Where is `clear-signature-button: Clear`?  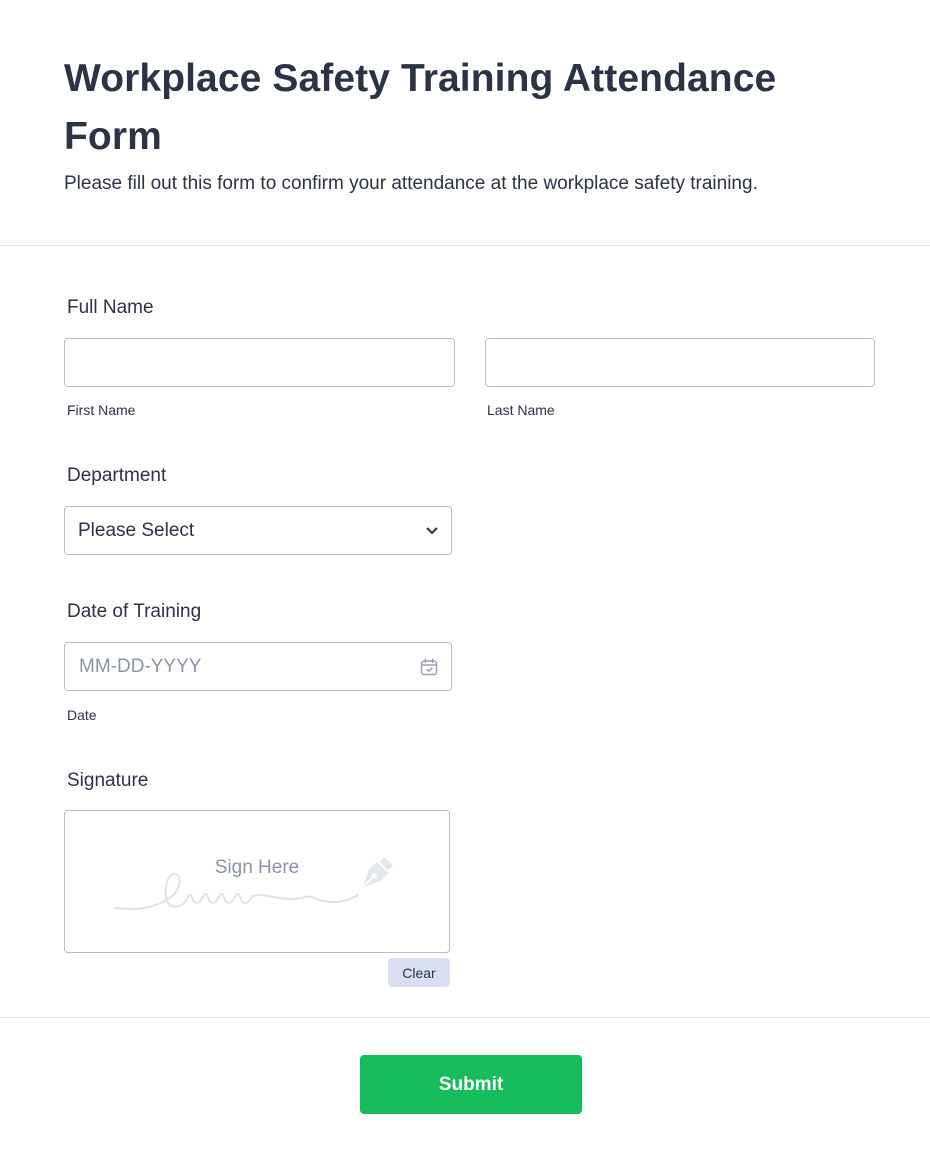
clear-signature-button: Clear is located at coordinates (419, 972).